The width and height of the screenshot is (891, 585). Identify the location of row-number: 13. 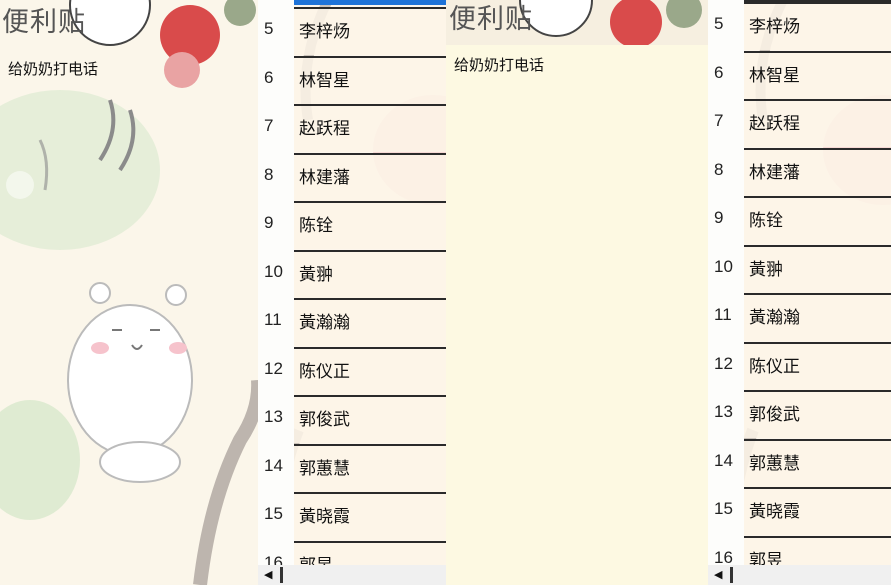
(723, 411).